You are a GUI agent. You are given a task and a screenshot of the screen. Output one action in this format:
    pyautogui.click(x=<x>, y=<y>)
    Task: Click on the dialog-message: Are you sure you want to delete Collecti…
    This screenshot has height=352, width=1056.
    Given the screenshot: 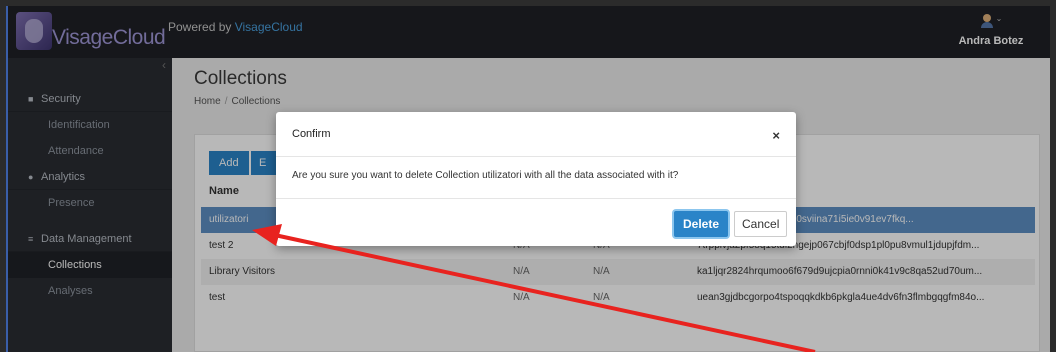 What is the action you would take?
    pyautogui.click(x=485, y=175)
    